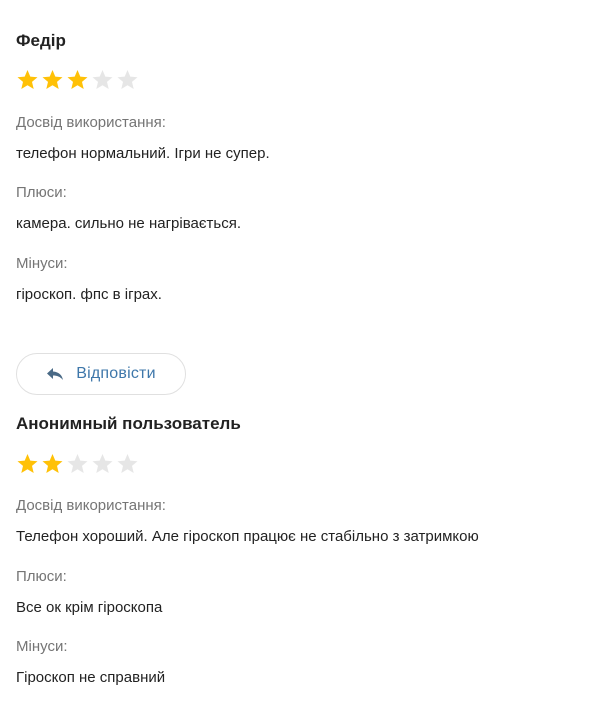  What do you see at coordinates (41, 40) in the screenshot?
I see `review-author: Федір` at bounding box center [41, 40].